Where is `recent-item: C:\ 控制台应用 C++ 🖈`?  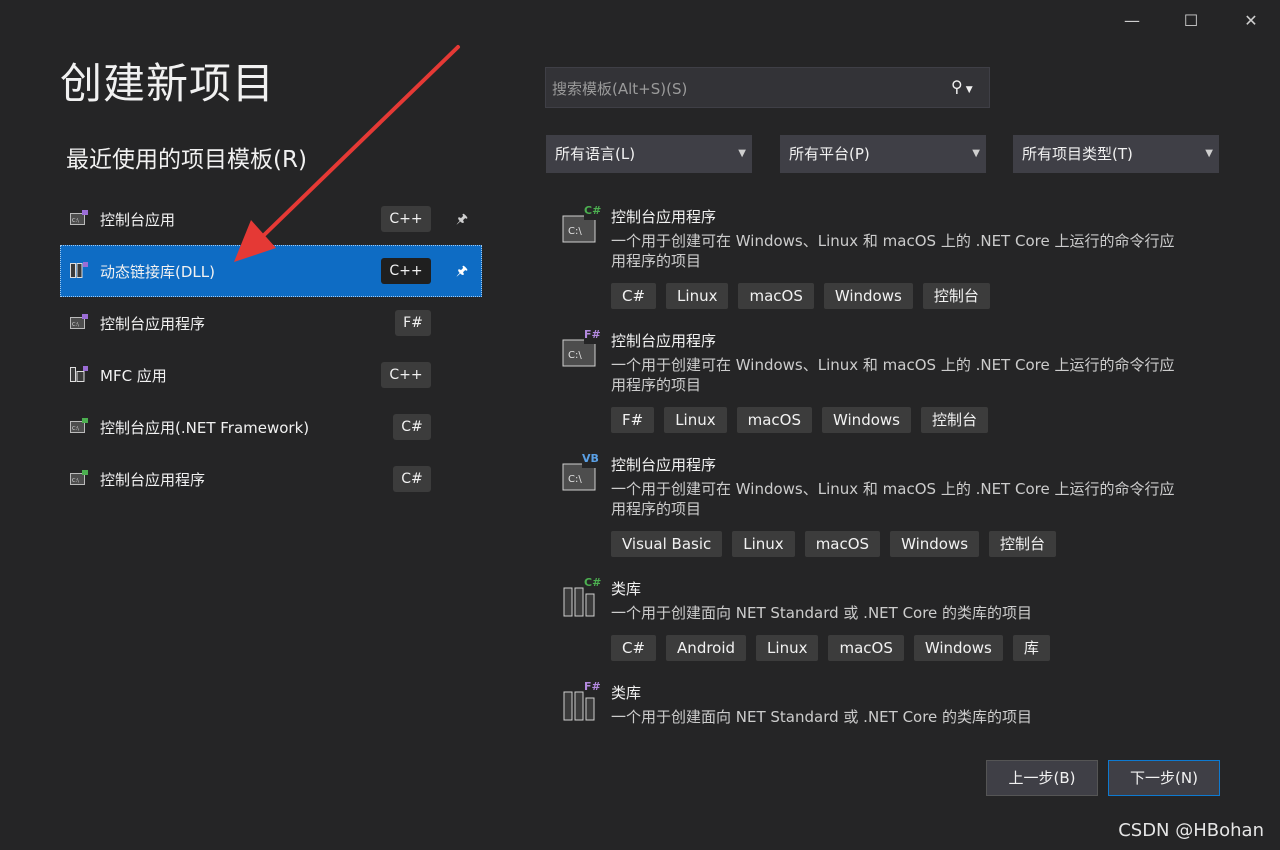 recent-item: C:\ 控制台应用 C++ 🖈 is located at coordinates (271, 219).